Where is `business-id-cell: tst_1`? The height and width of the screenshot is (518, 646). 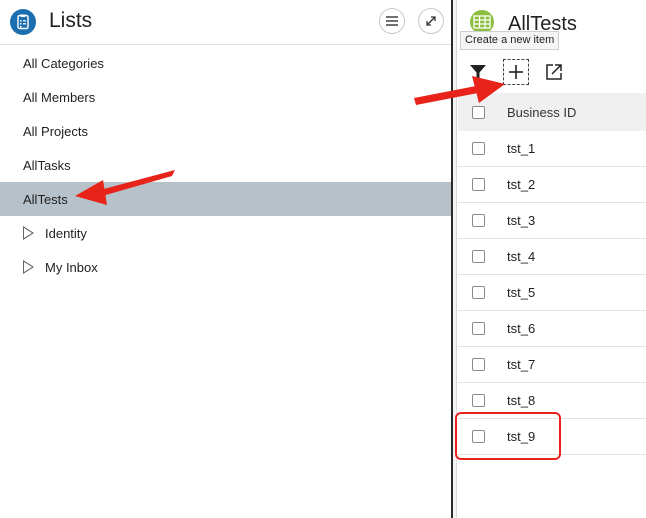
business-id-cell: tst_1 is located at coordinates (521, 148).